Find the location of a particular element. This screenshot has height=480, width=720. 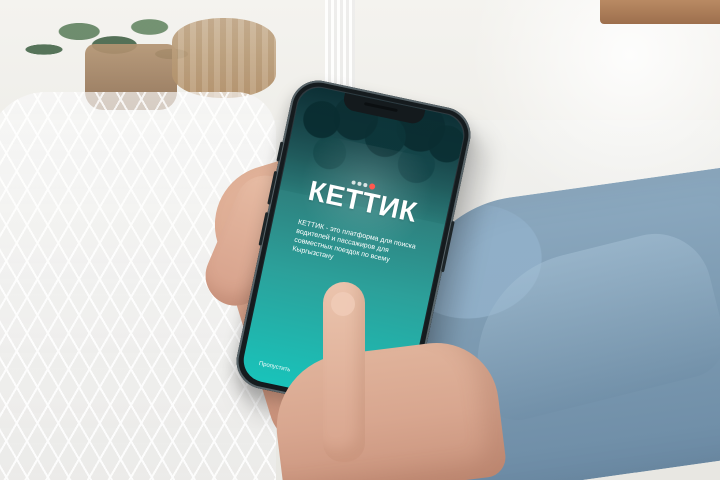

skip-button: Пропустить is located at coordinates (274, 367).